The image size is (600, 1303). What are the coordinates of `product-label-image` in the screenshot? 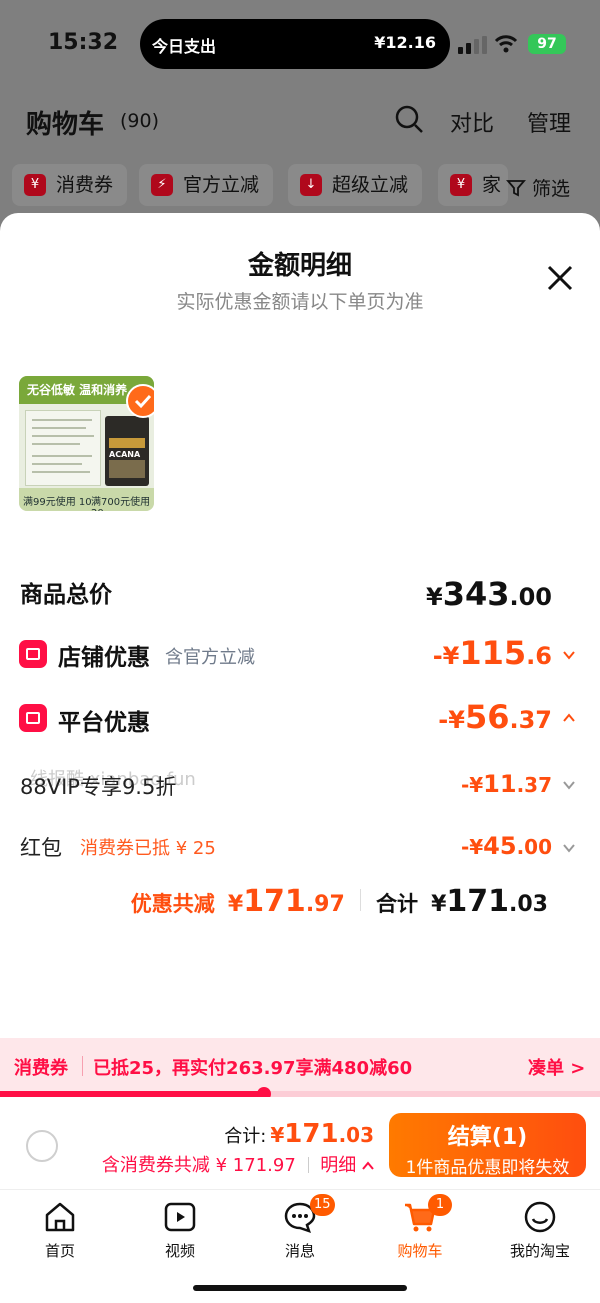 It's located at (63, 448).